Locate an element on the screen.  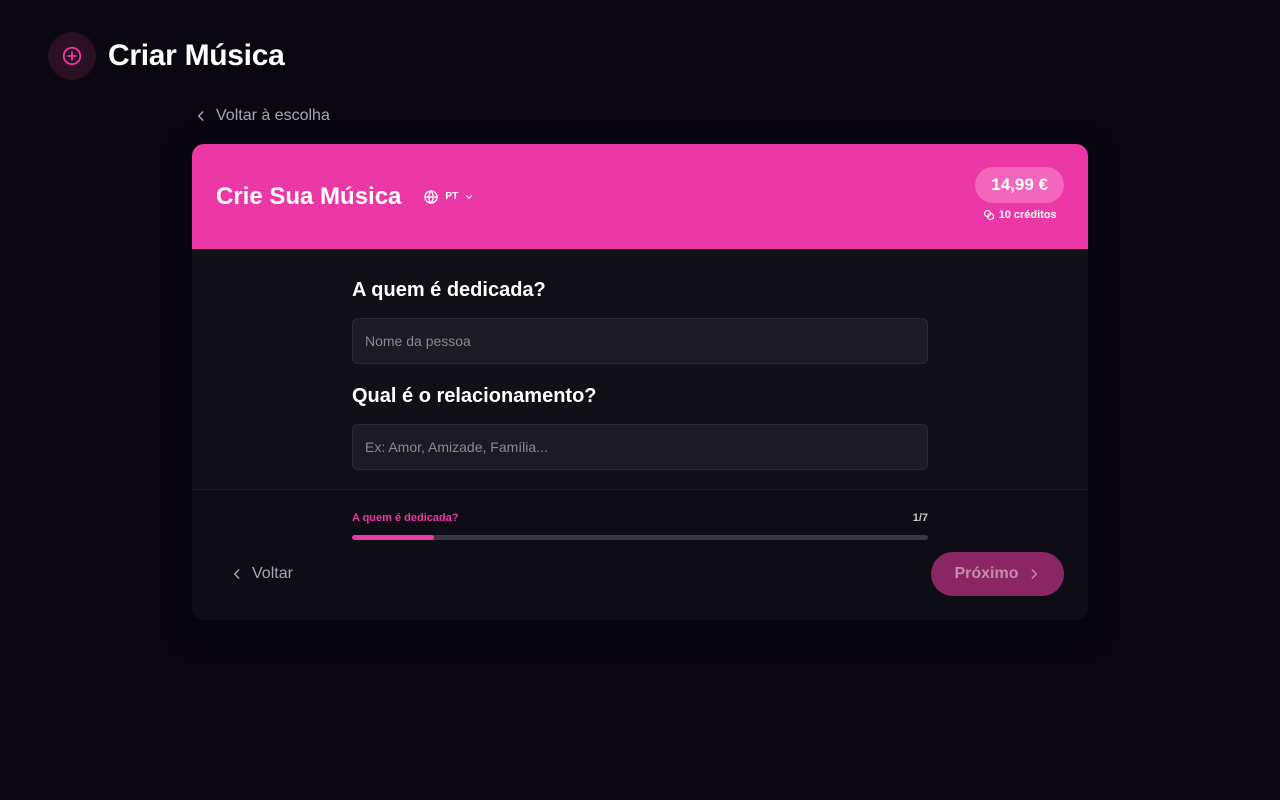
page-header: Criar Música is located at coordinates (166, 56).